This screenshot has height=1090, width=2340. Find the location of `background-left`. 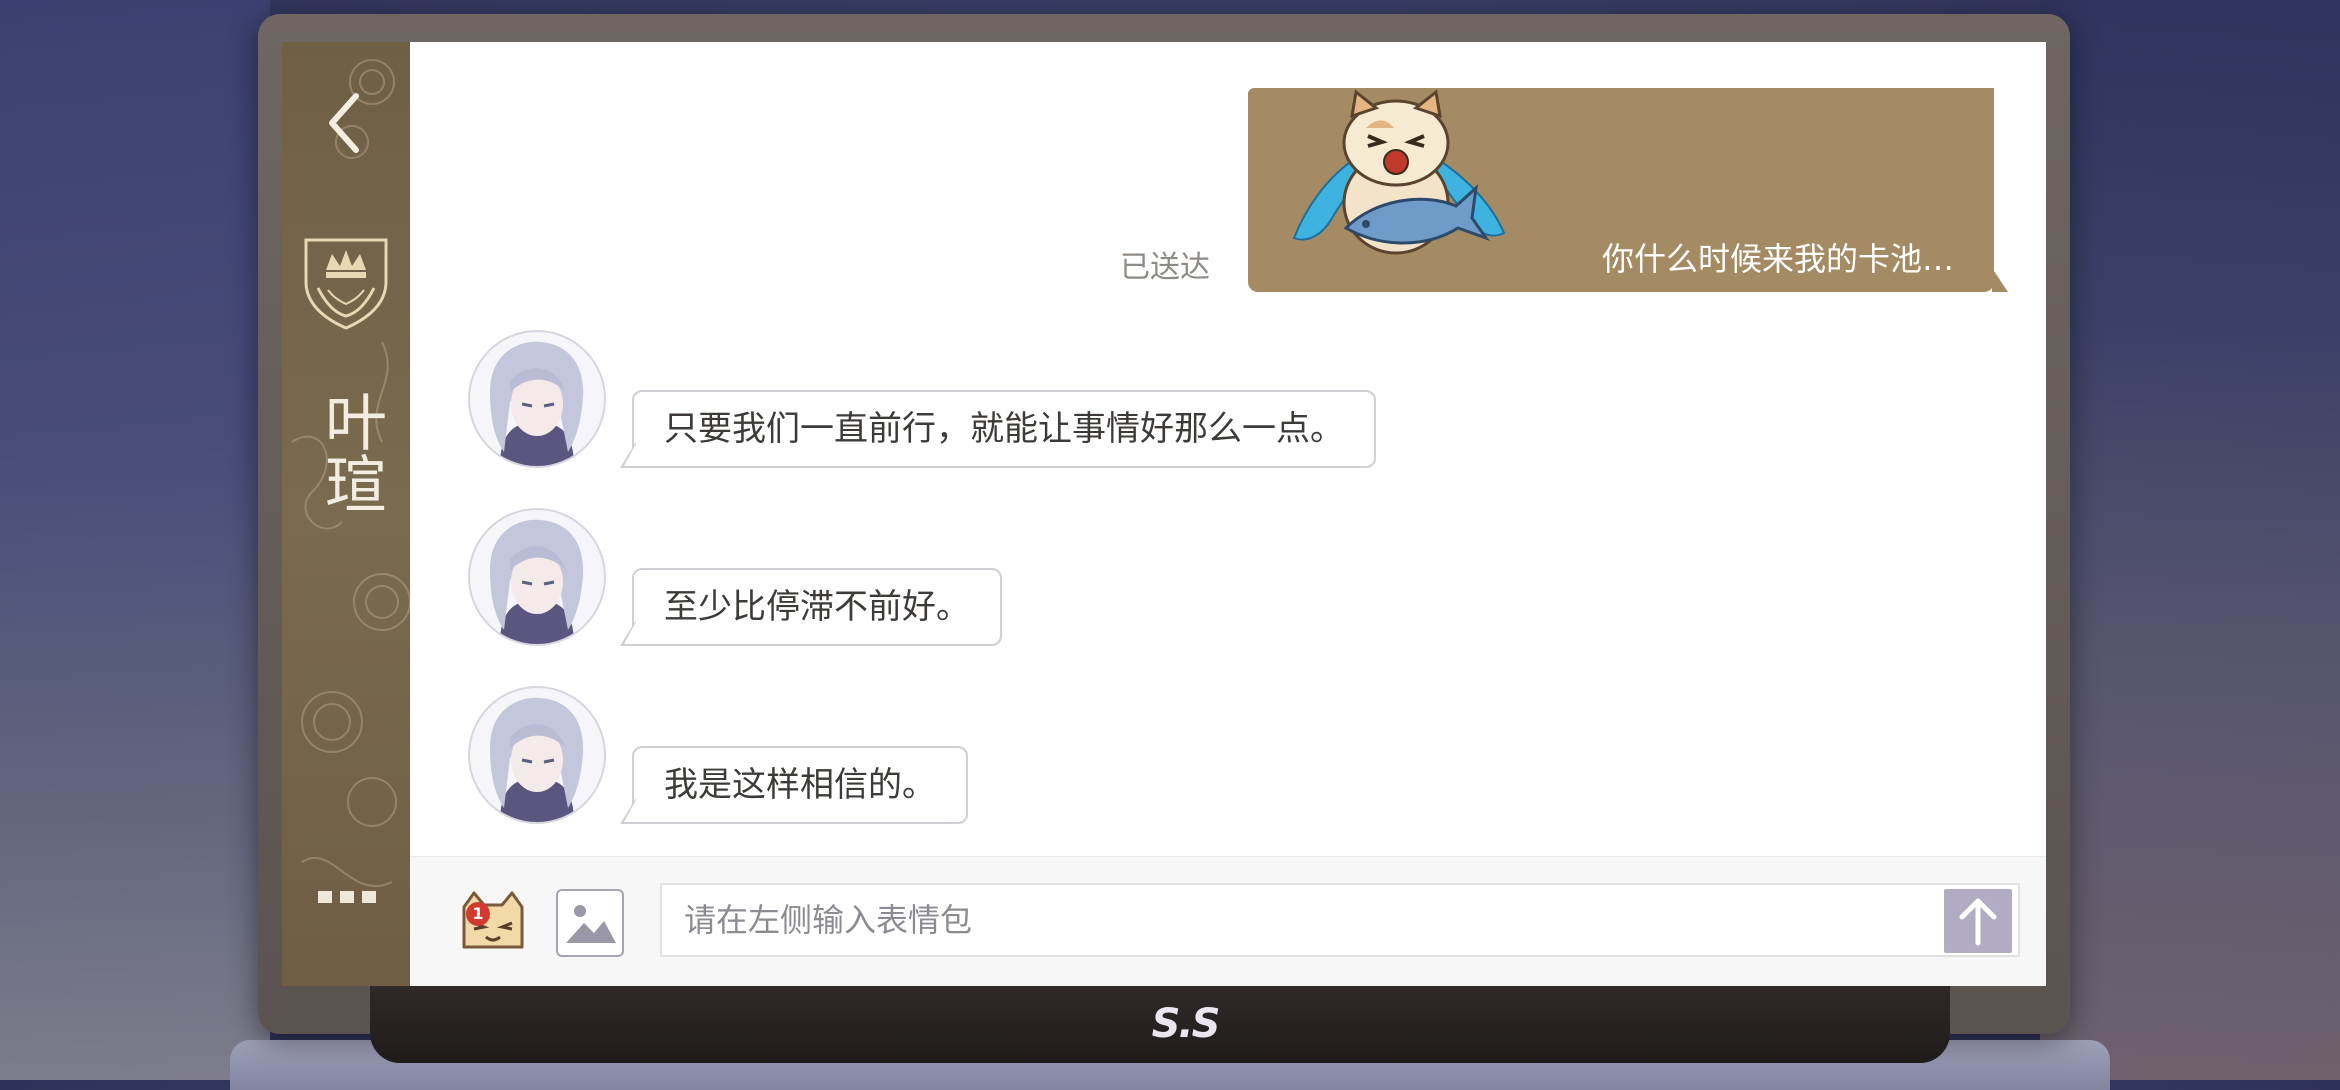

background-left is located at coordinates (135, 540).